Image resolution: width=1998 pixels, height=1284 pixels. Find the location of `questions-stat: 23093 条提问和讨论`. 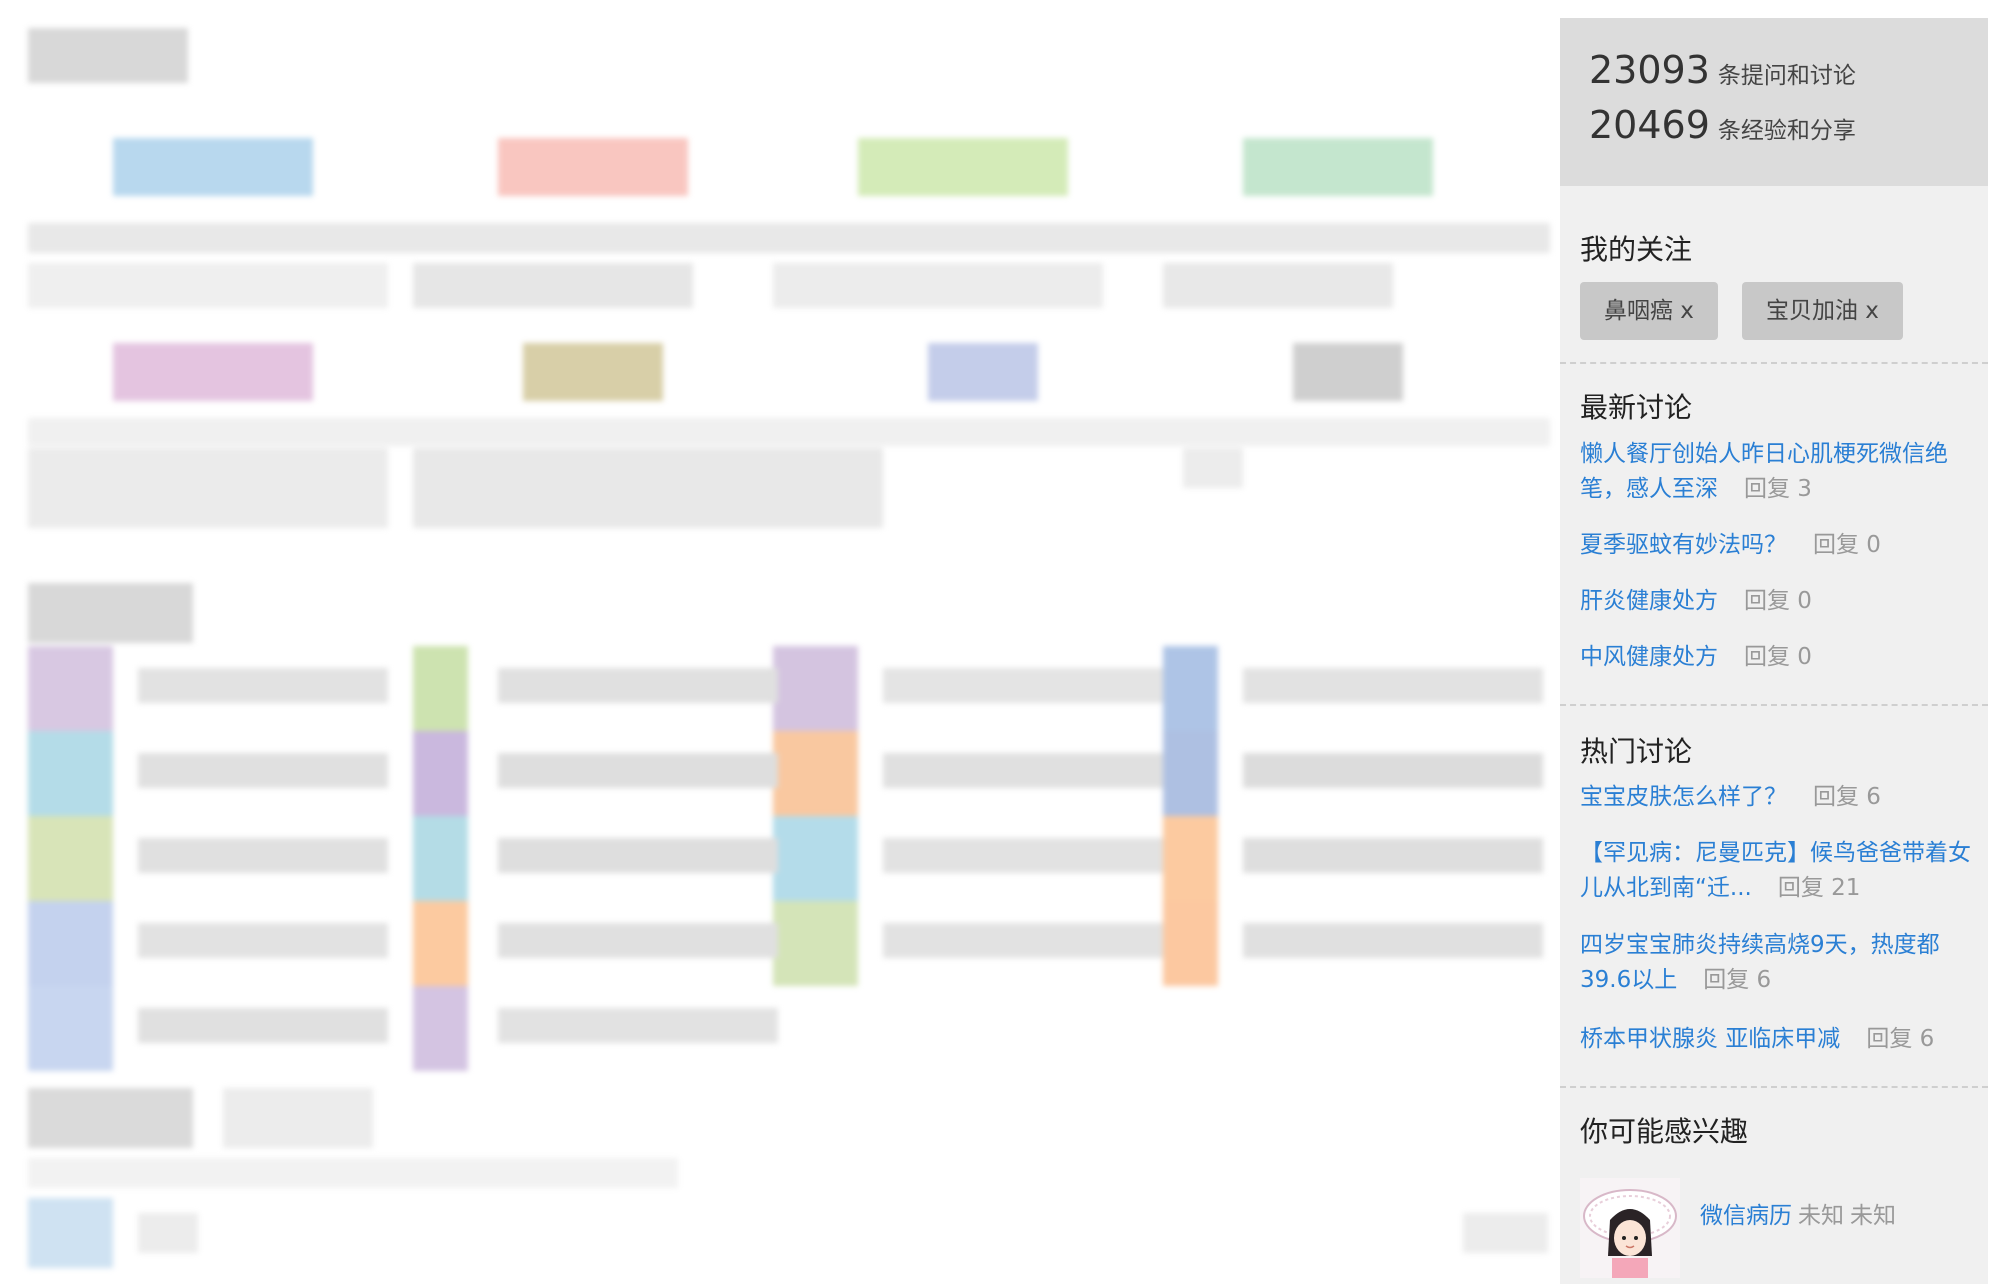

questions-stat: 23093 条提问和讨论 is located at coordinates (1722, 70).